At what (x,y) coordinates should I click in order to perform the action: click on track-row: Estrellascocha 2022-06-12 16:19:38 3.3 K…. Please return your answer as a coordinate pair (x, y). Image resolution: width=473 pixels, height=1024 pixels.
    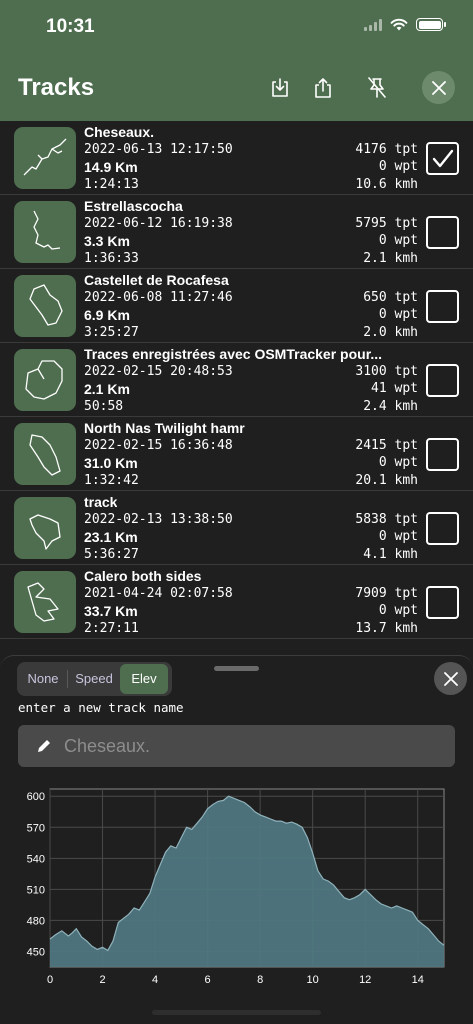
    Looking at the image, I should click on (236, 232).